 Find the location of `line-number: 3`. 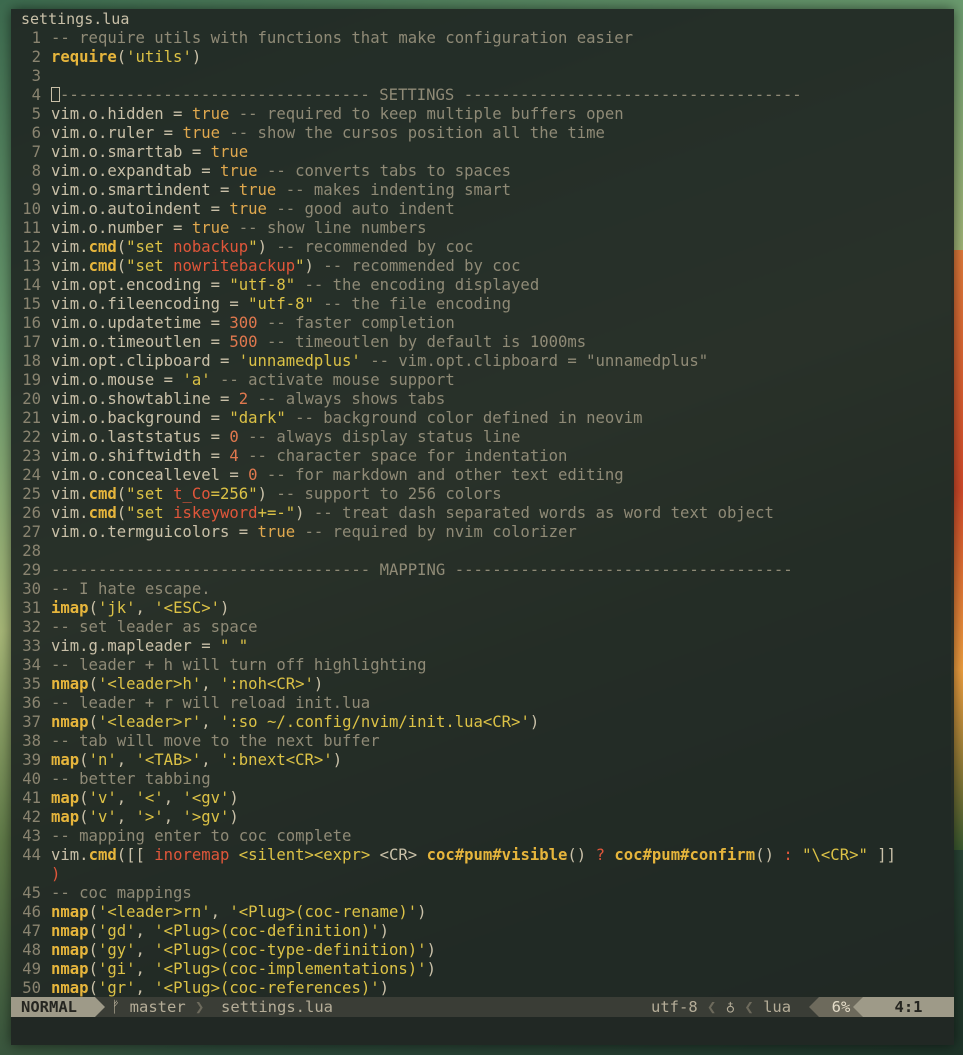

line-number: 3 is located at coordinates (36, 76).